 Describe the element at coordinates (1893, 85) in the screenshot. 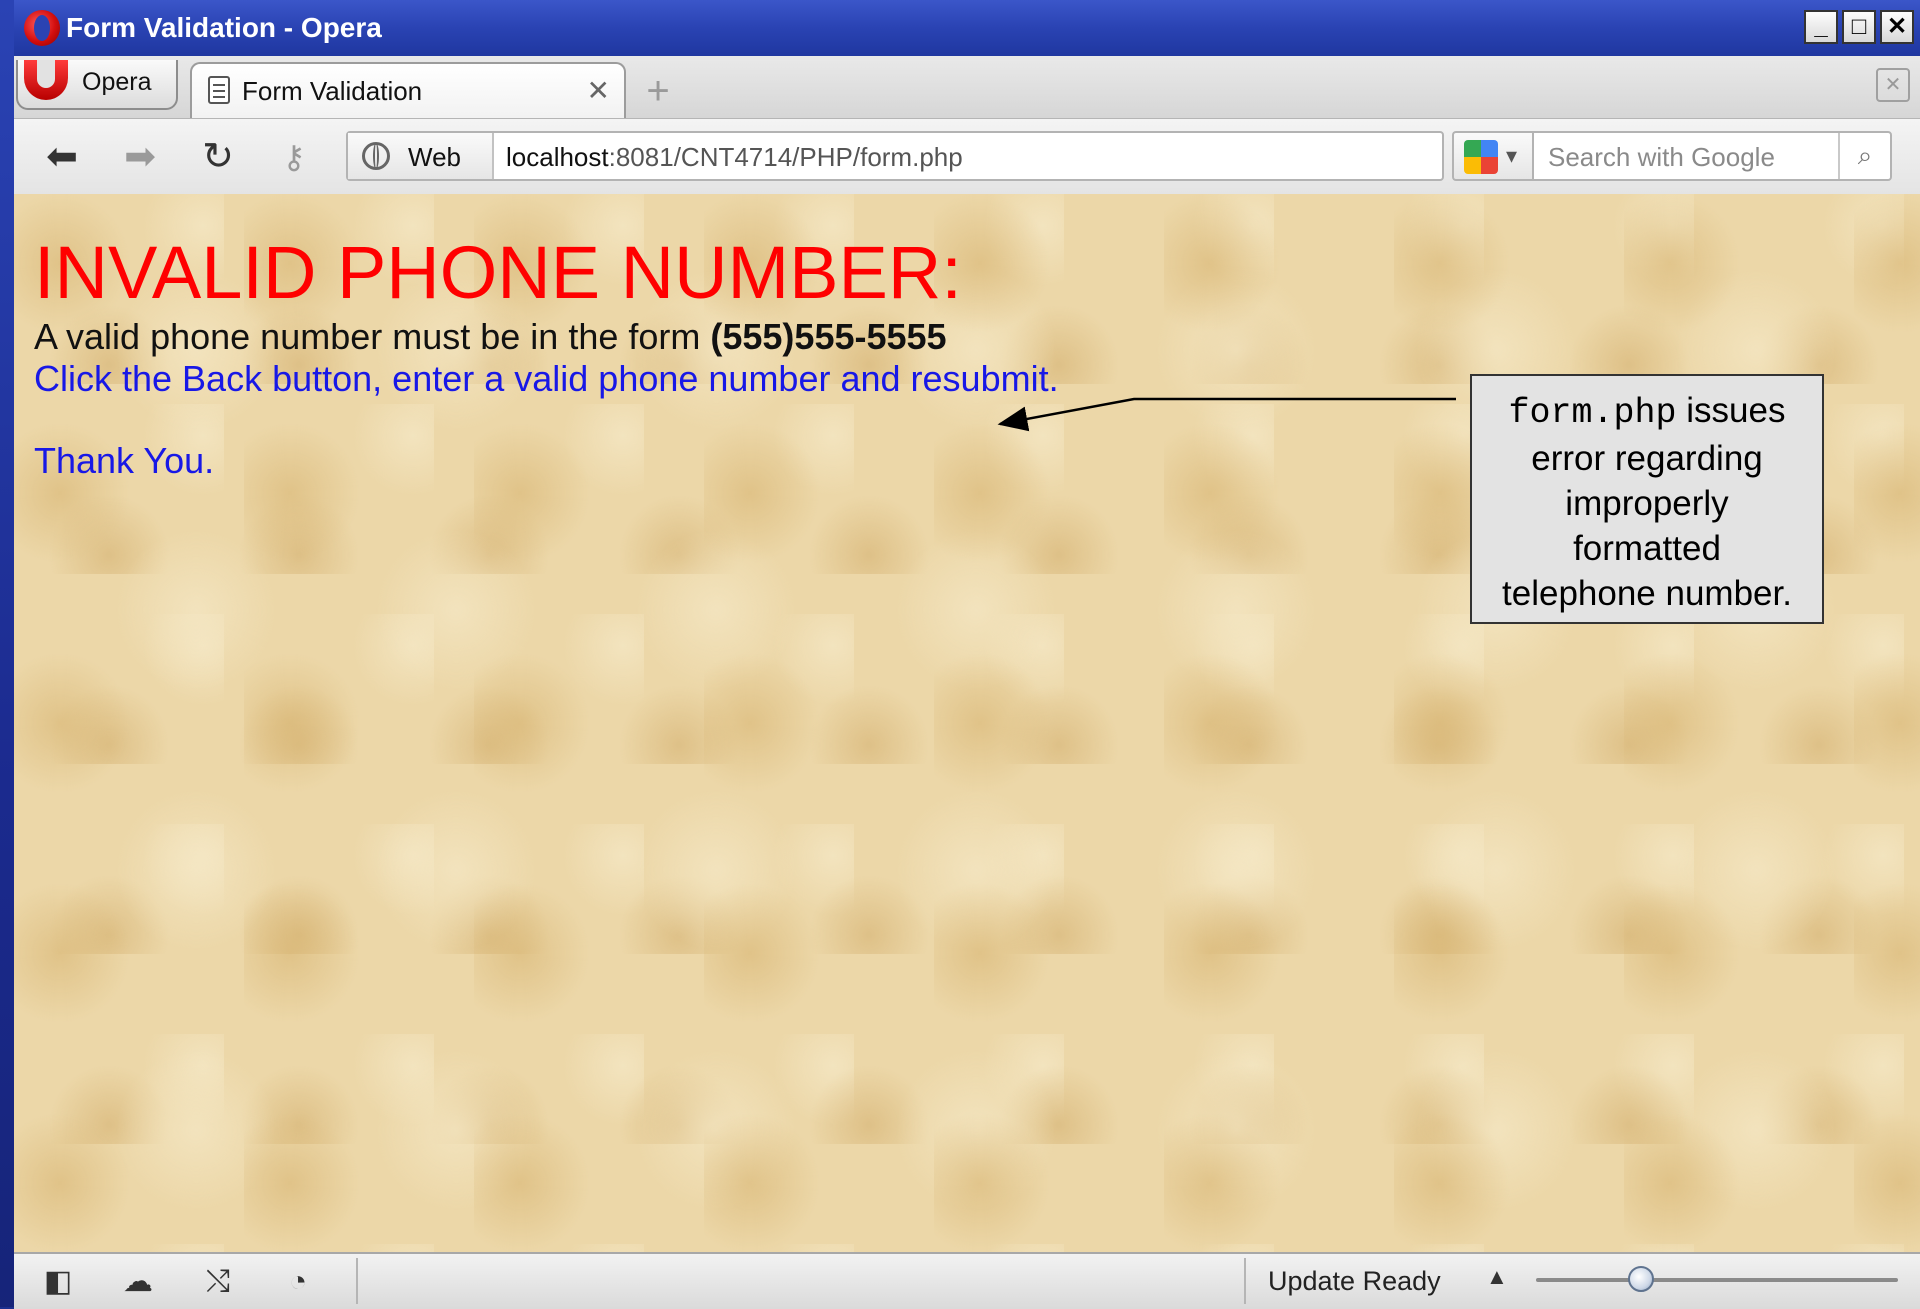

I see `closed-tabs-icon: ✕` at that location.